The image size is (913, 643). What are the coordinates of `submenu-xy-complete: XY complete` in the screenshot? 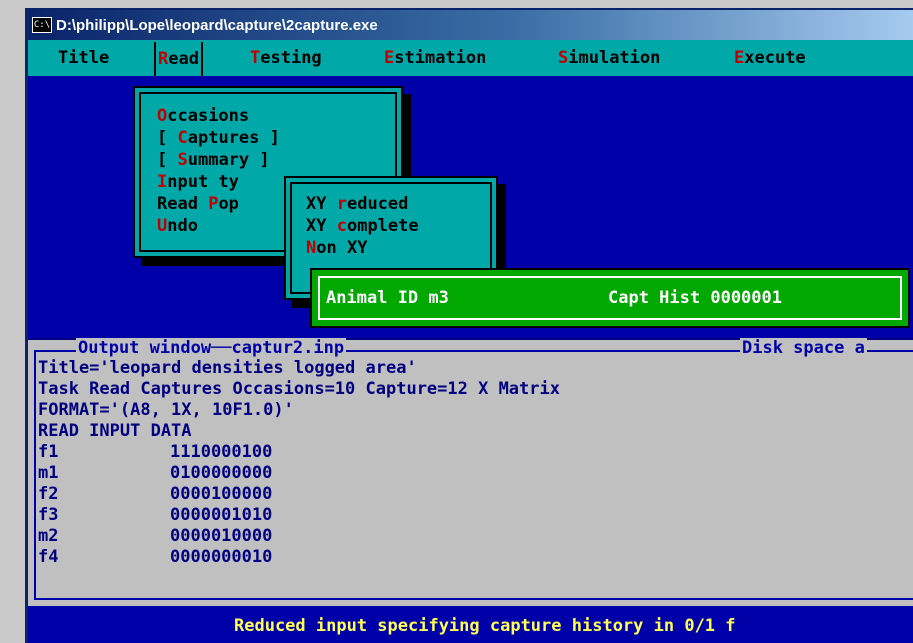 It's located at (362, 226).